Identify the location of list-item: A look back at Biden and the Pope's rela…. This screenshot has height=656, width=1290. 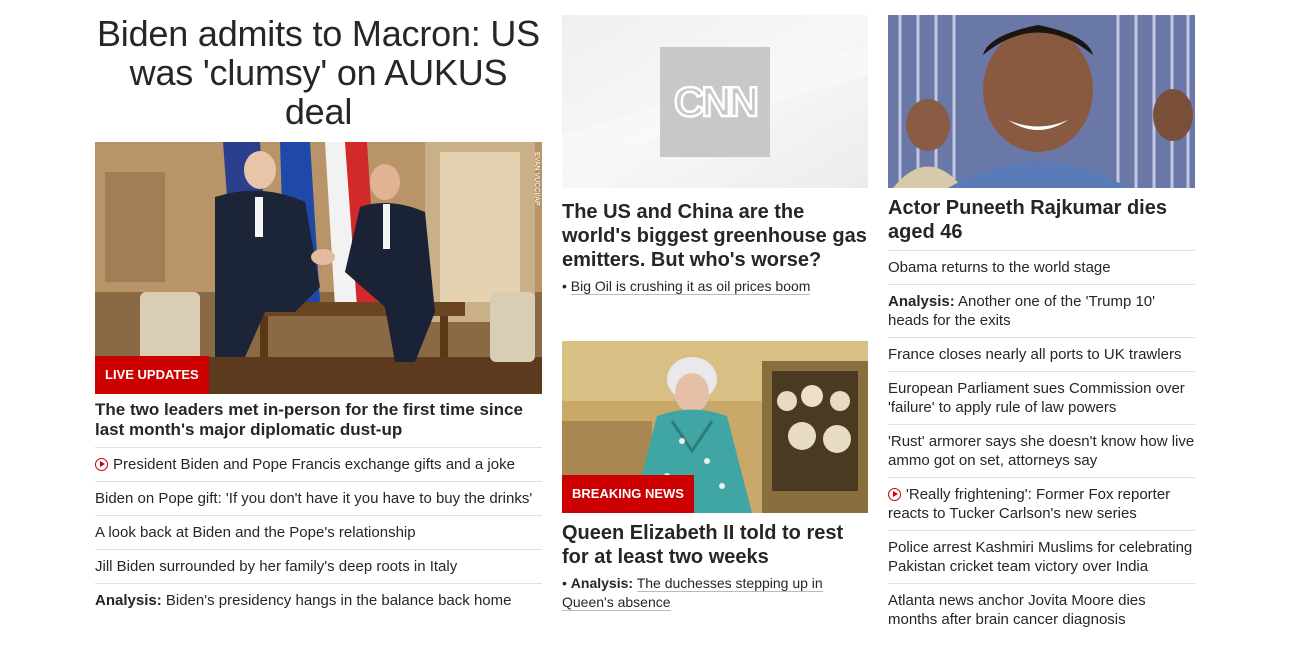
(318, 532).